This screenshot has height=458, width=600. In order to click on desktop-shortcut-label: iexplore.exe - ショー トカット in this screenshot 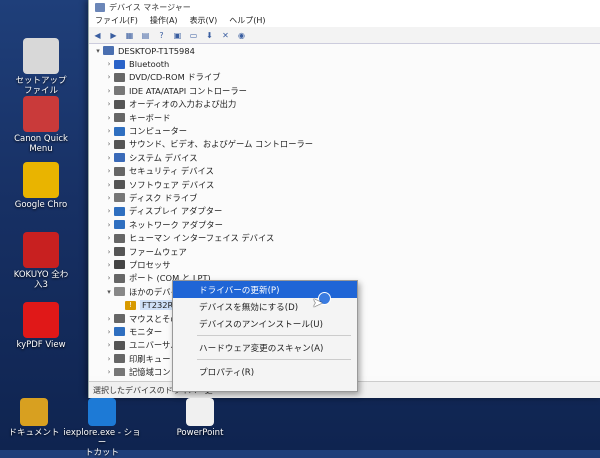, I will do `click(102, 443)`.